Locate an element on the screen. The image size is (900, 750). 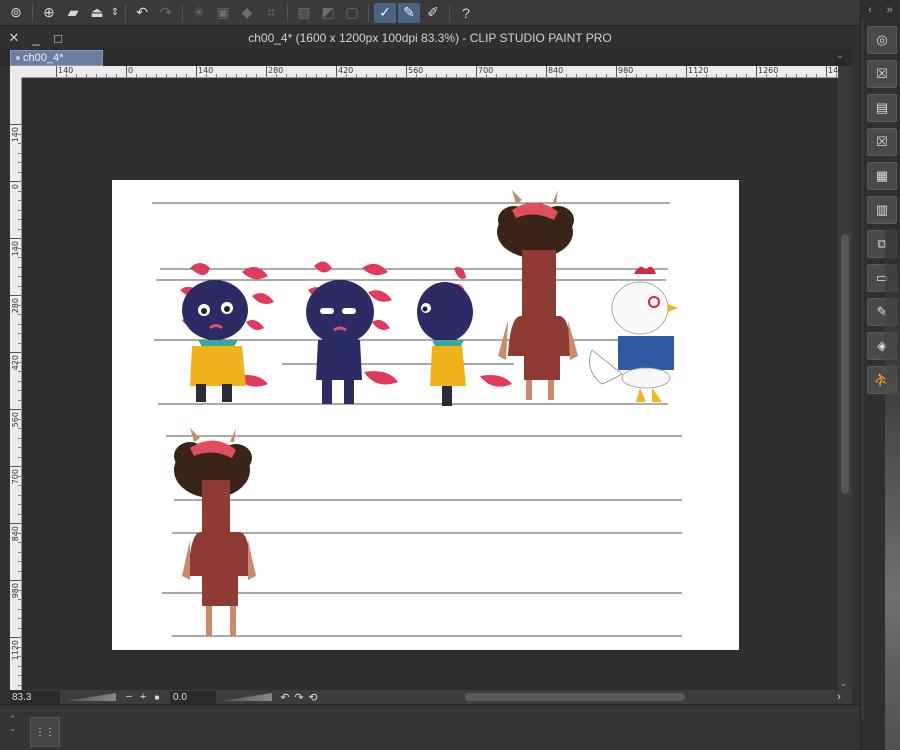
grid-icon: ◩ is located at coordinates (328, 13).